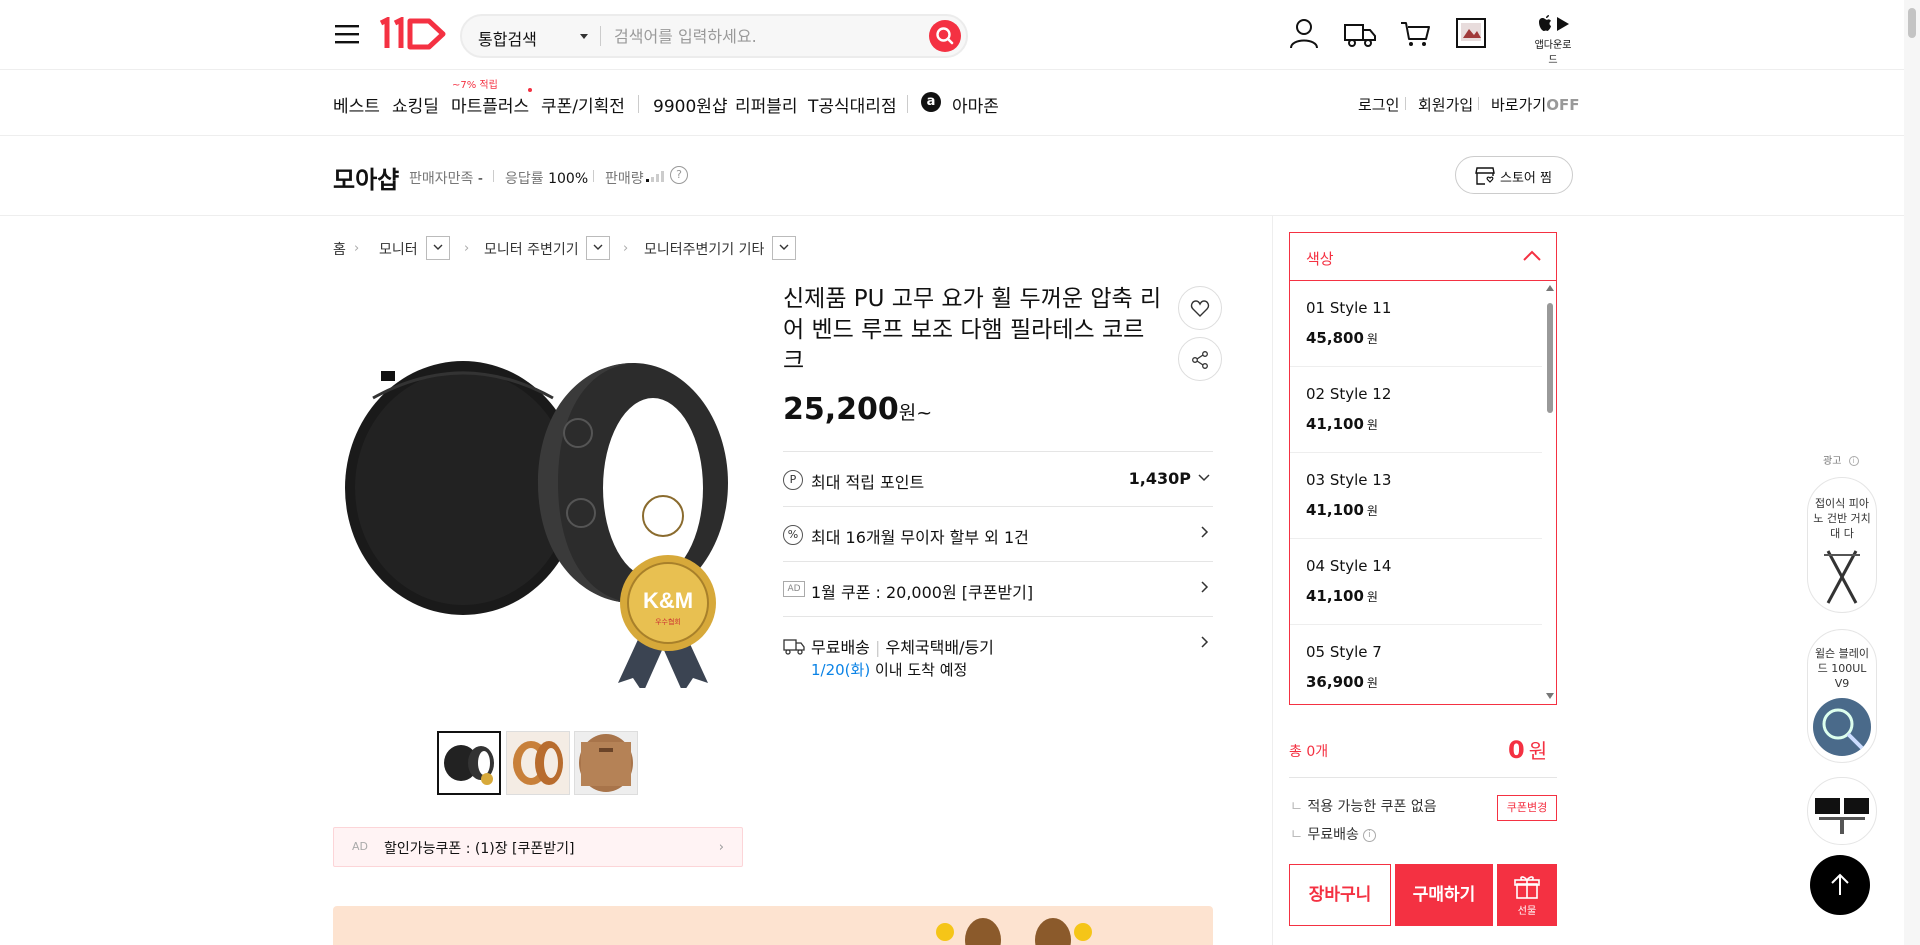  What do you see at coordinates (1842, 545) in the screenshot?
I see `side-ad-1: 접이식 피아노 건반 거치대 다` at bounding box center [1842, 545].